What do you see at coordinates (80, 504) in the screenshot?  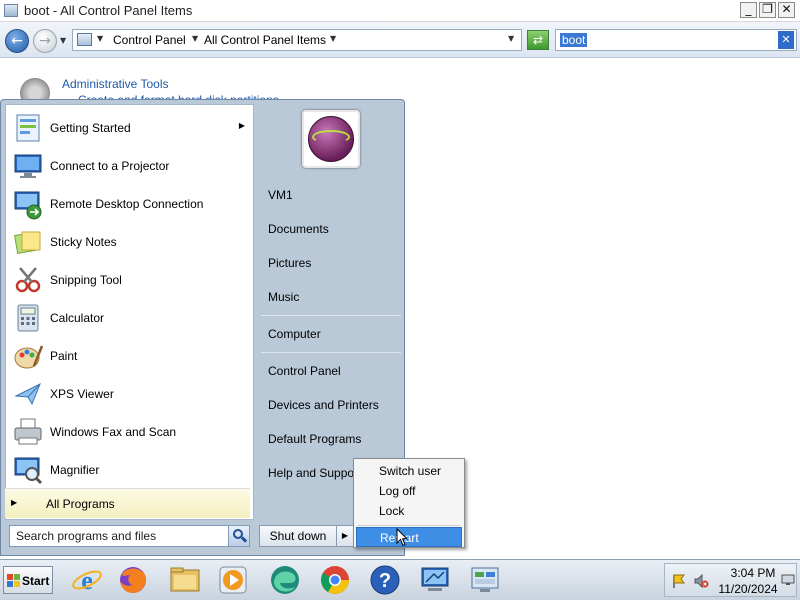 I see `all-programs-label: All Programs` at bounding box center [80, 504].